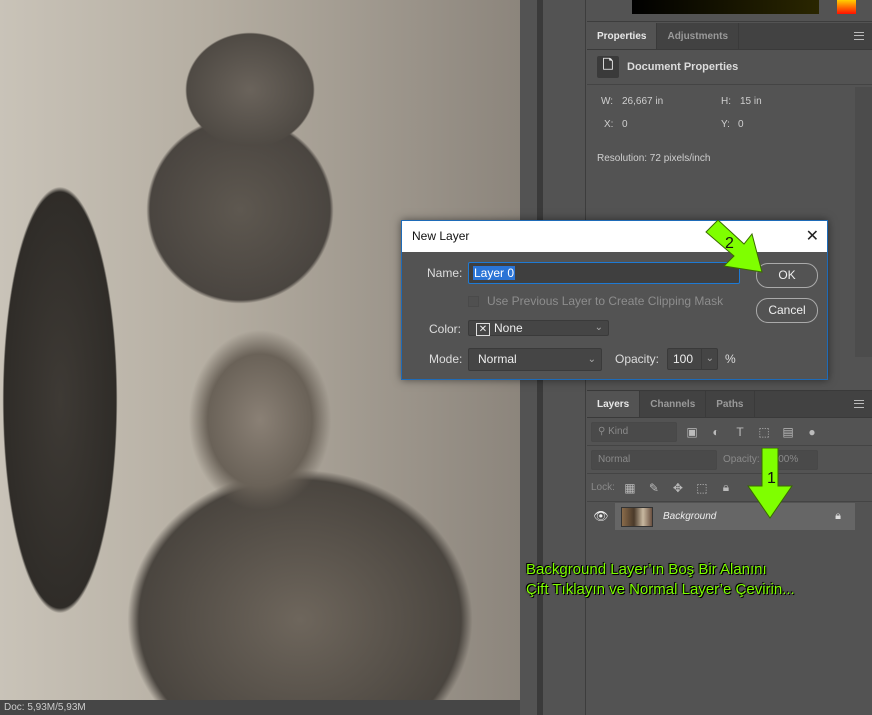 The height and width of the screenshot is (715, 872). Describe the element at coordinates (625, 124) in the screenshot. I see `x-value: 0` at that location.